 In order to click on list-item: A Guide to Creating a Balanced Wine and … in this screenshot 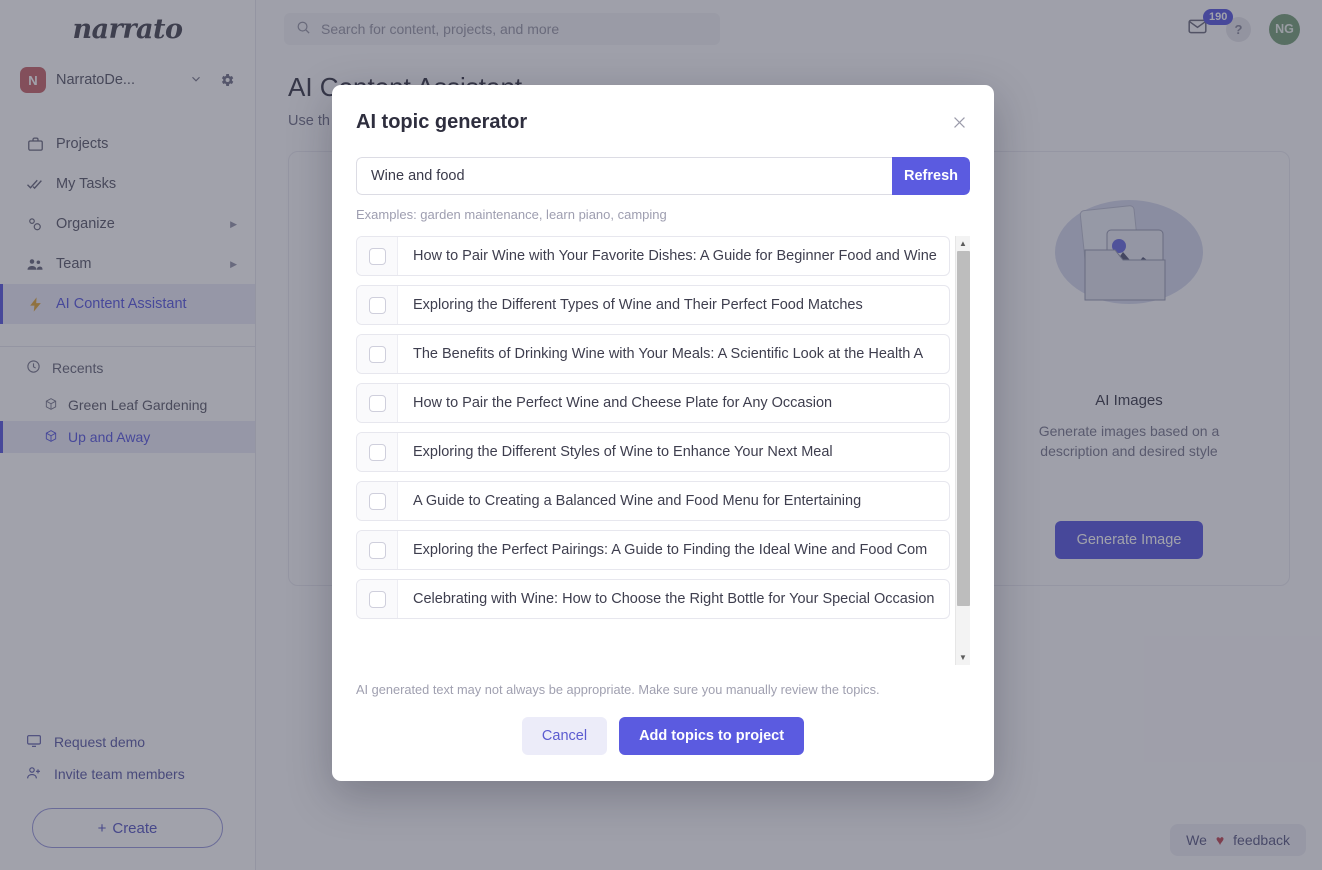, I will do `click(653, 501)`.